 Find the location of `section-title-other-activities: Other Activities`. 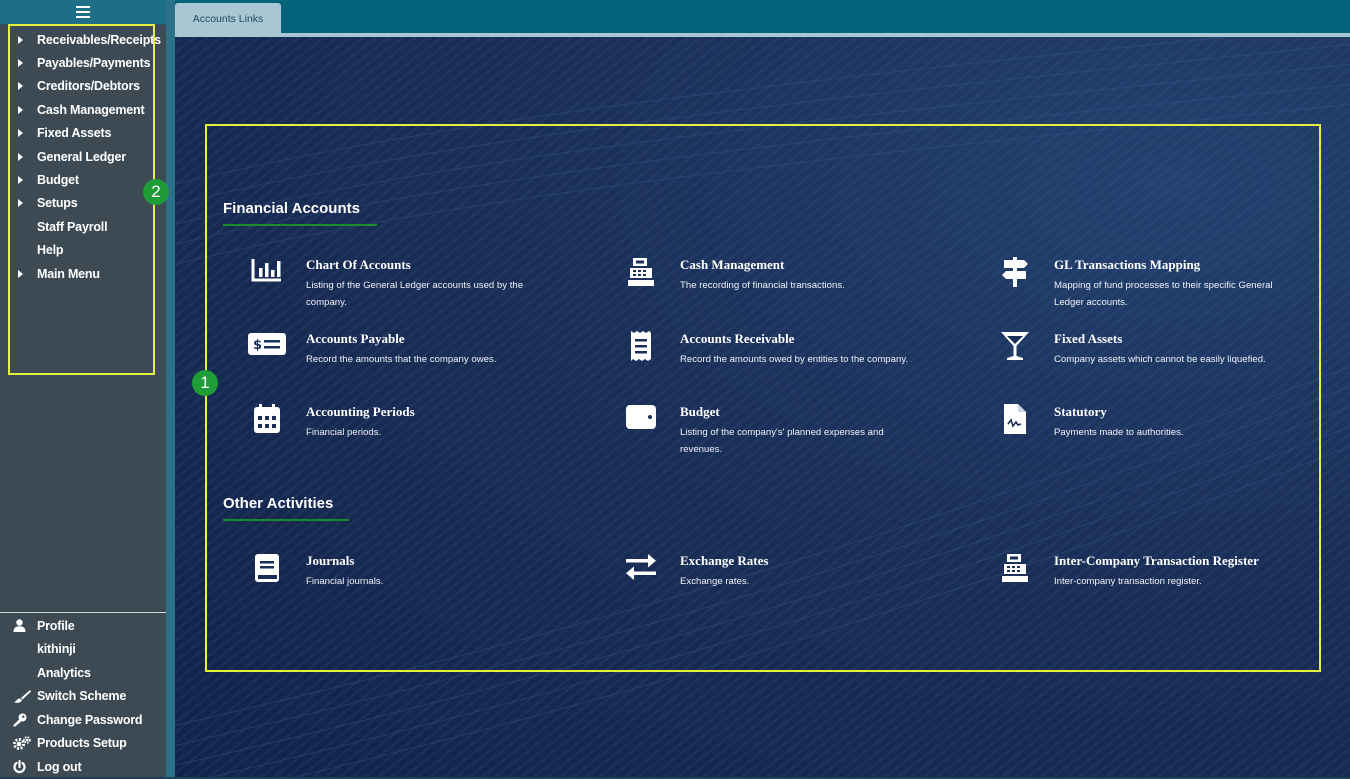

section-title-other-activities: Other Activities is located at coordinates (278, 503).